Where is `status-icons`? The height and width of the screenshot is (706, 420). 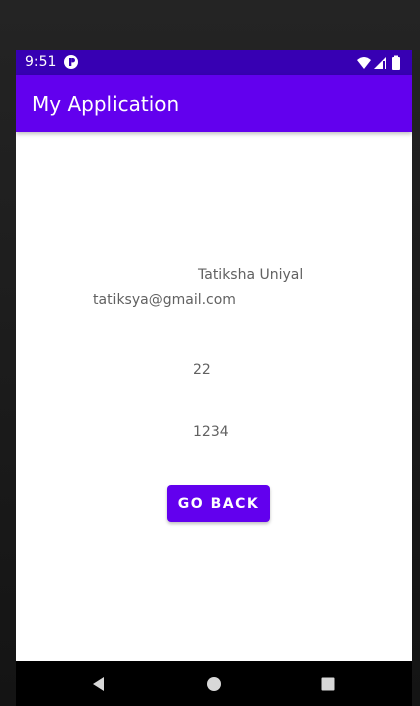 status-icons is located at coordinates (381, 63).